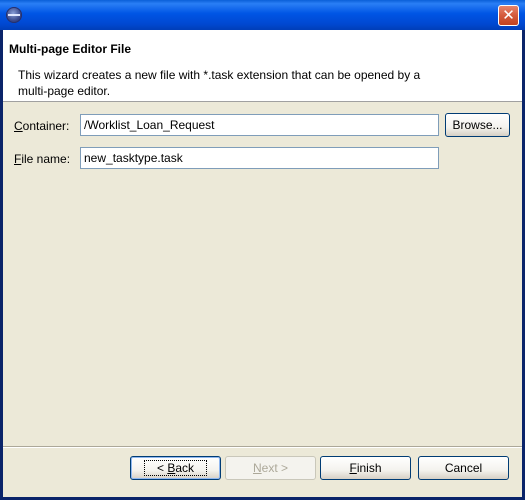 This screenshot has height=500, width=525. I want to click on container-label: Container:, so click(42, 126).